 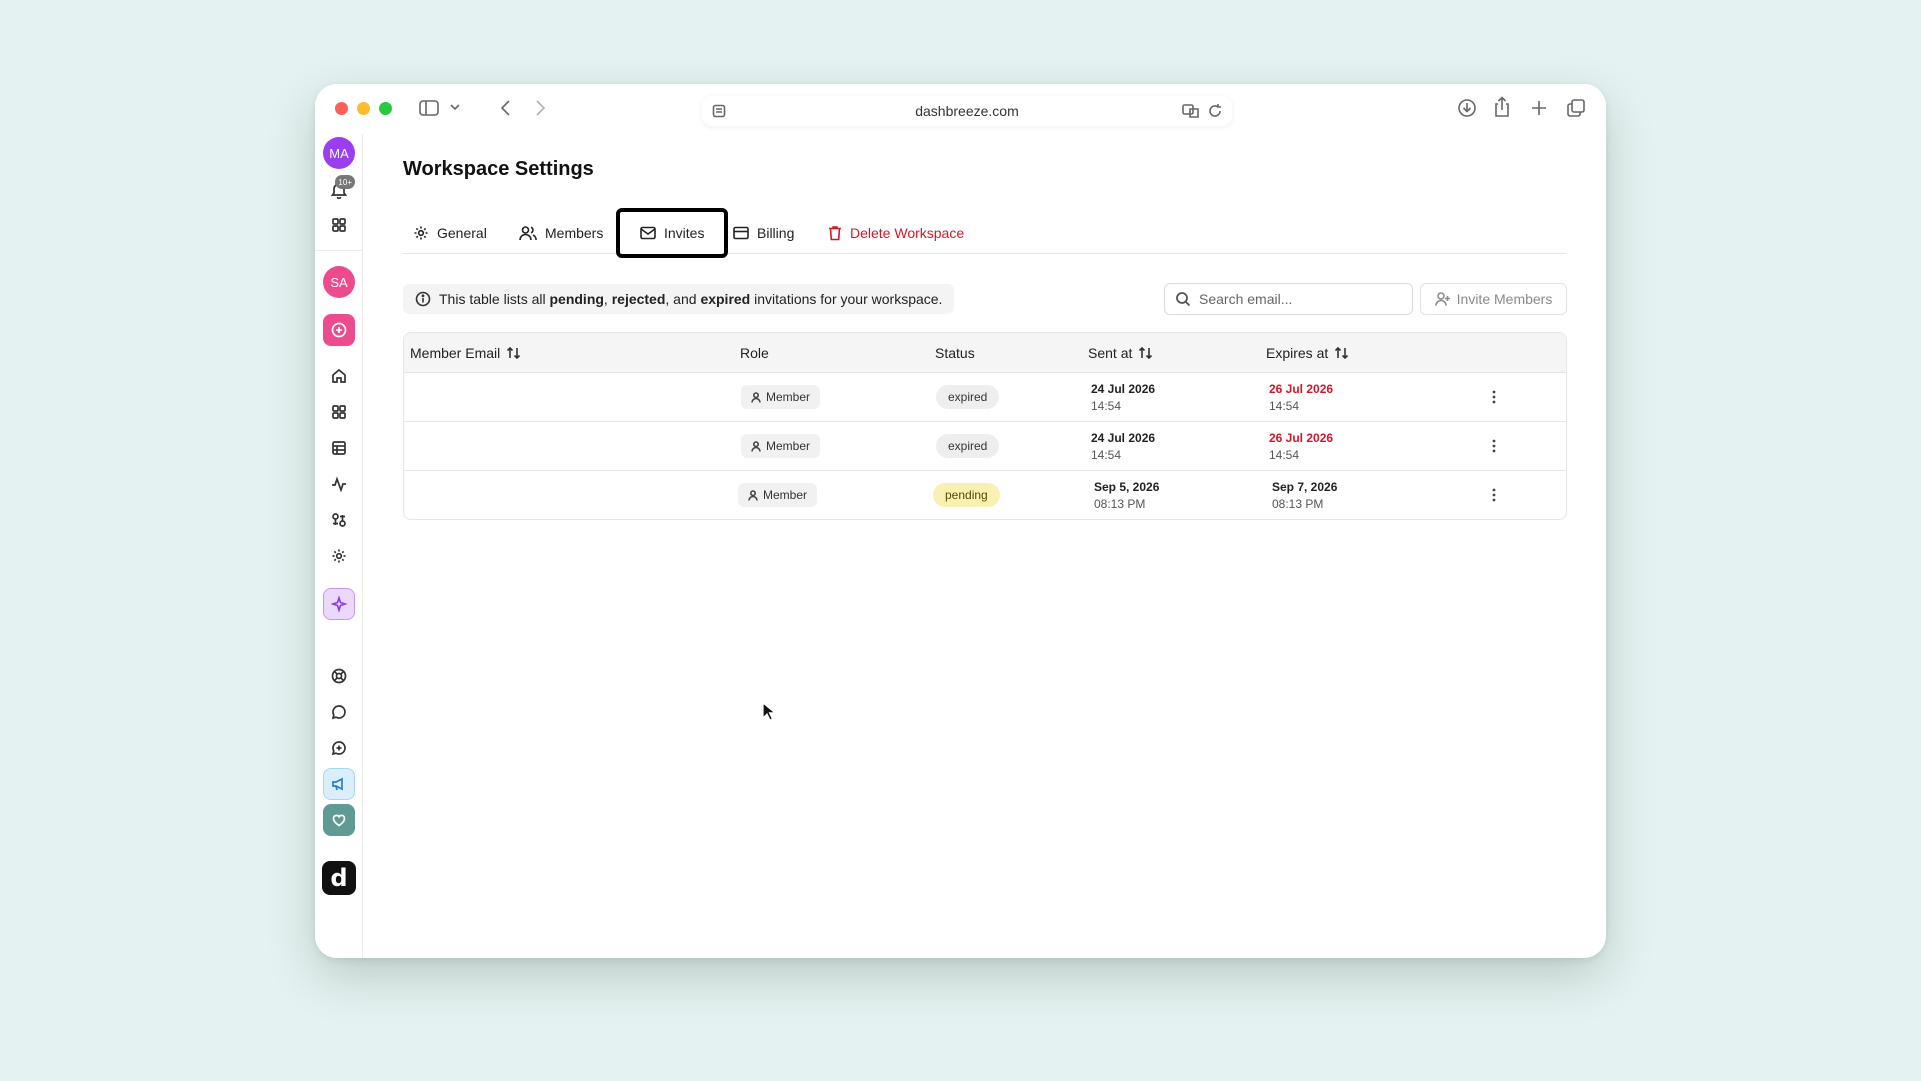 What do you see at coordinates (1576, 108) in the screenshot?
I see `tab-overview-icon` at bounding box center [1576, 108].